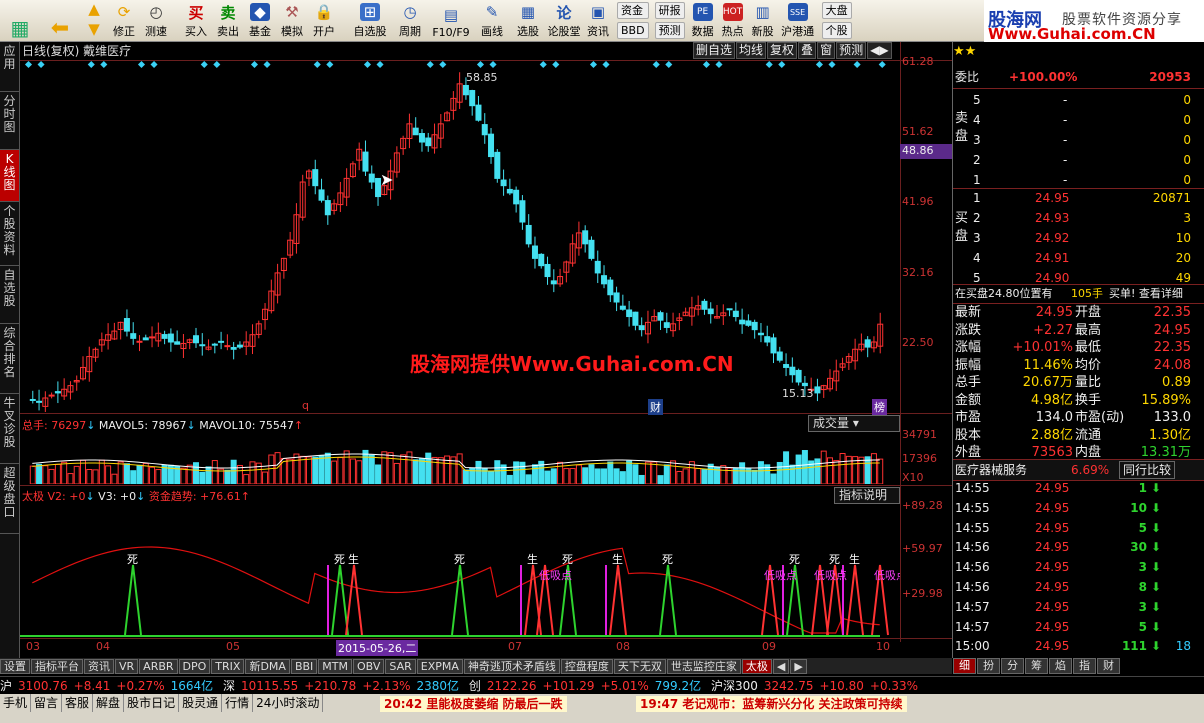 Image resolution: width=1204 pixels, height=723 pixels. What do you see at coordinates (9, 121) in the screenshot?
I see `left-tab-intraday: 分时图` at bounding box center [9, 121].